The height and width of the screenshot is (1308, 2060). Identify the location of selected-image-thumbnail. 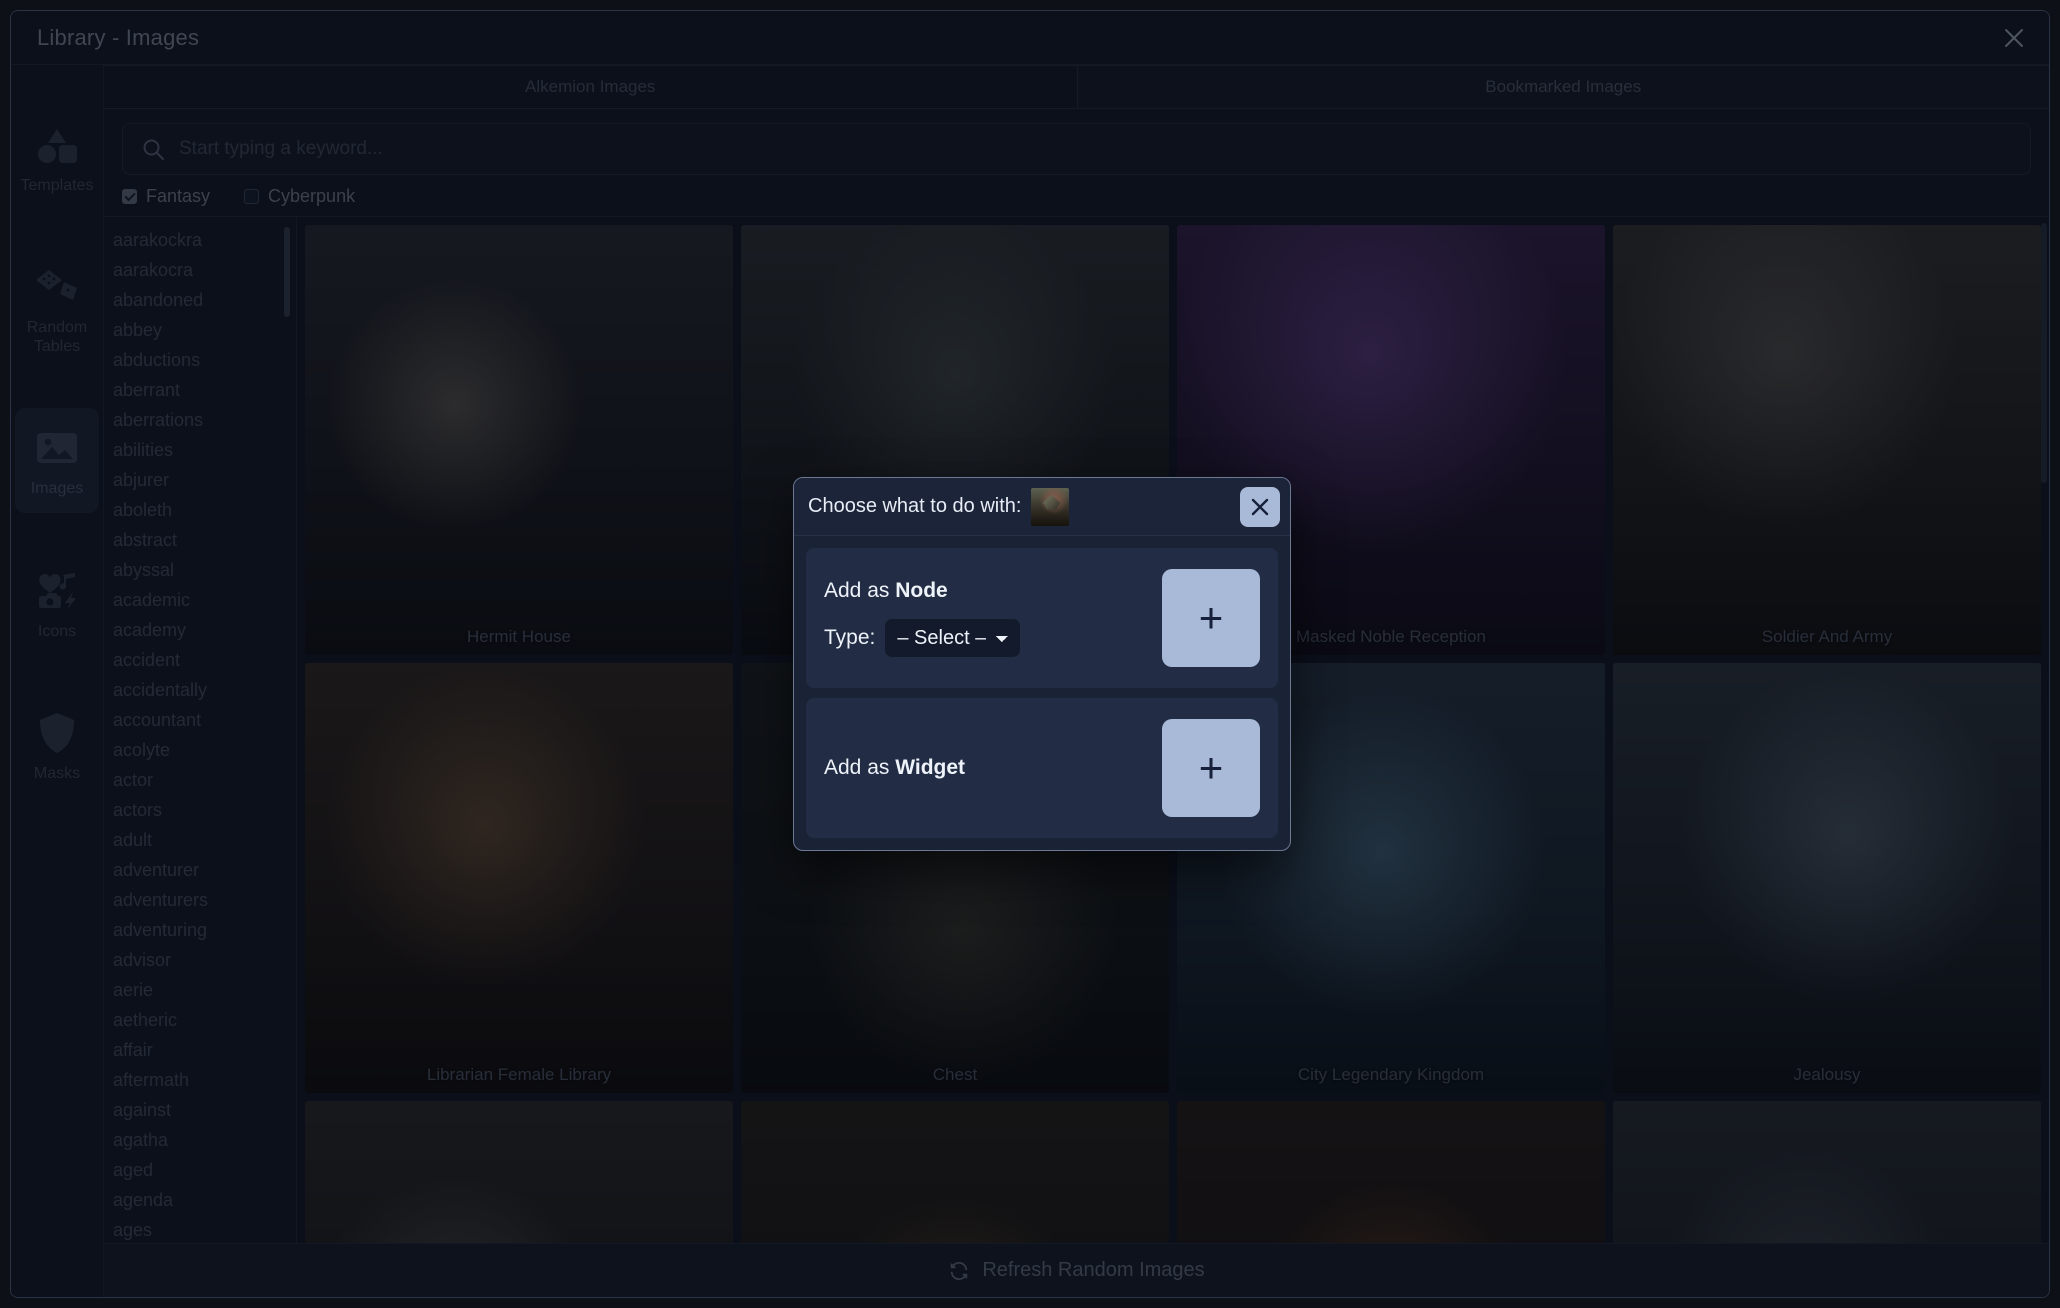
(1050, 506).